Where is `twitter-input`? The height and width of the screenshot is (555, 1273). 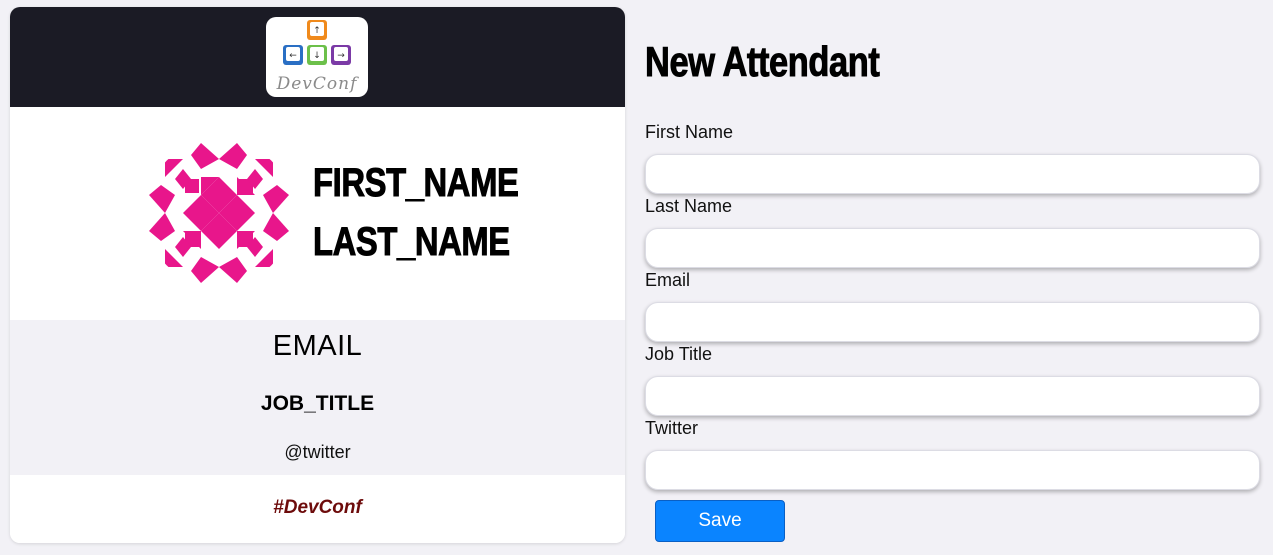 twitter-input is located at coordinates (952, 470).